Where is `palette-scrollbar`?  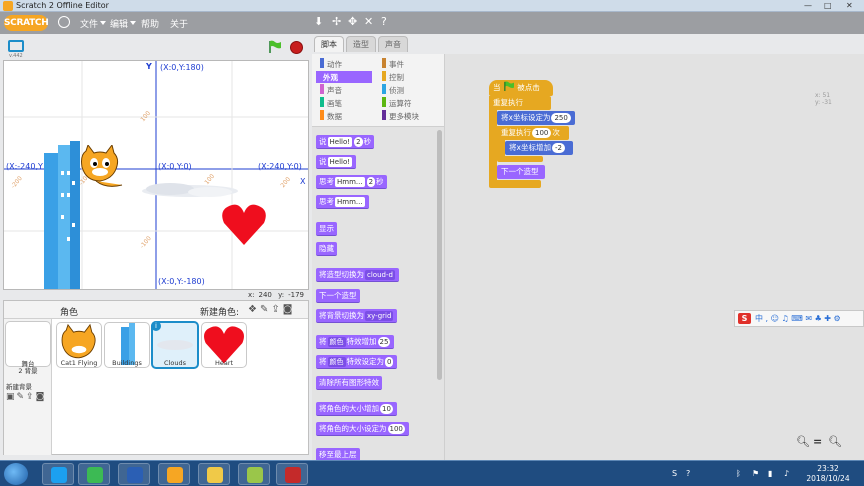
palette-scrollbar is located at coordinates (439, 255).